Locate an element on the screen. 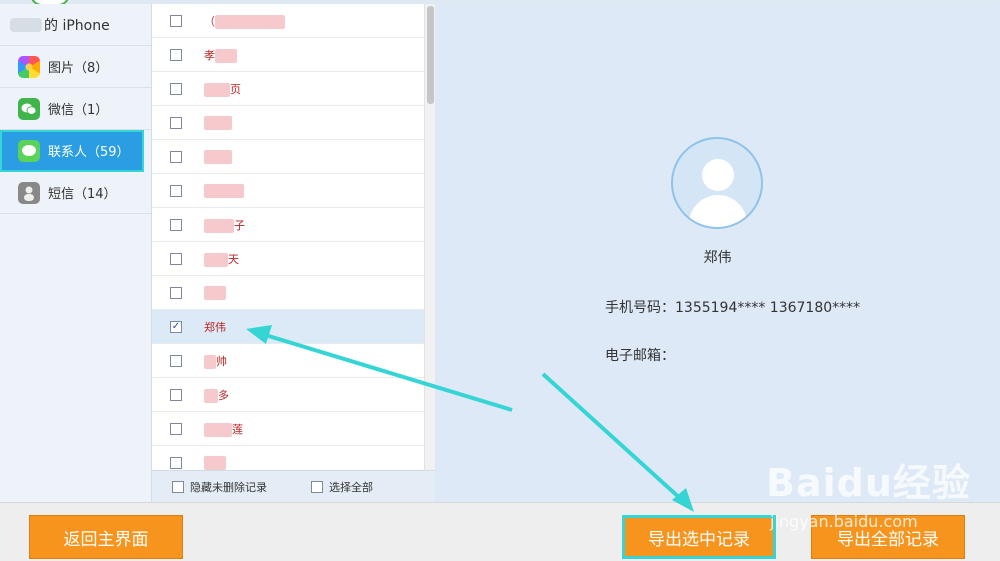  contact-name: 页 is located at coordinates (222, 89).